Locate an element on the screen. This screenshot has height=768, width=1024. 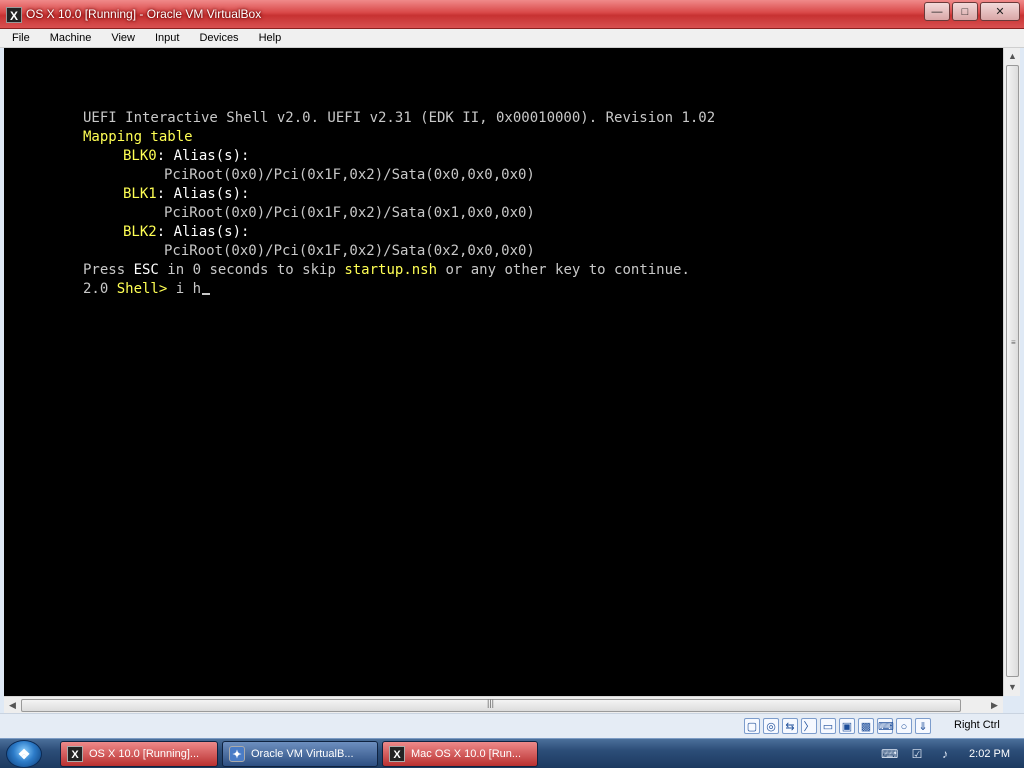
device-status-icons: ▢ ◎ ⇆ 〉 ▭ ▣ ▩ ⌨ ○ ⇓ is located at coordinates (839, 726).